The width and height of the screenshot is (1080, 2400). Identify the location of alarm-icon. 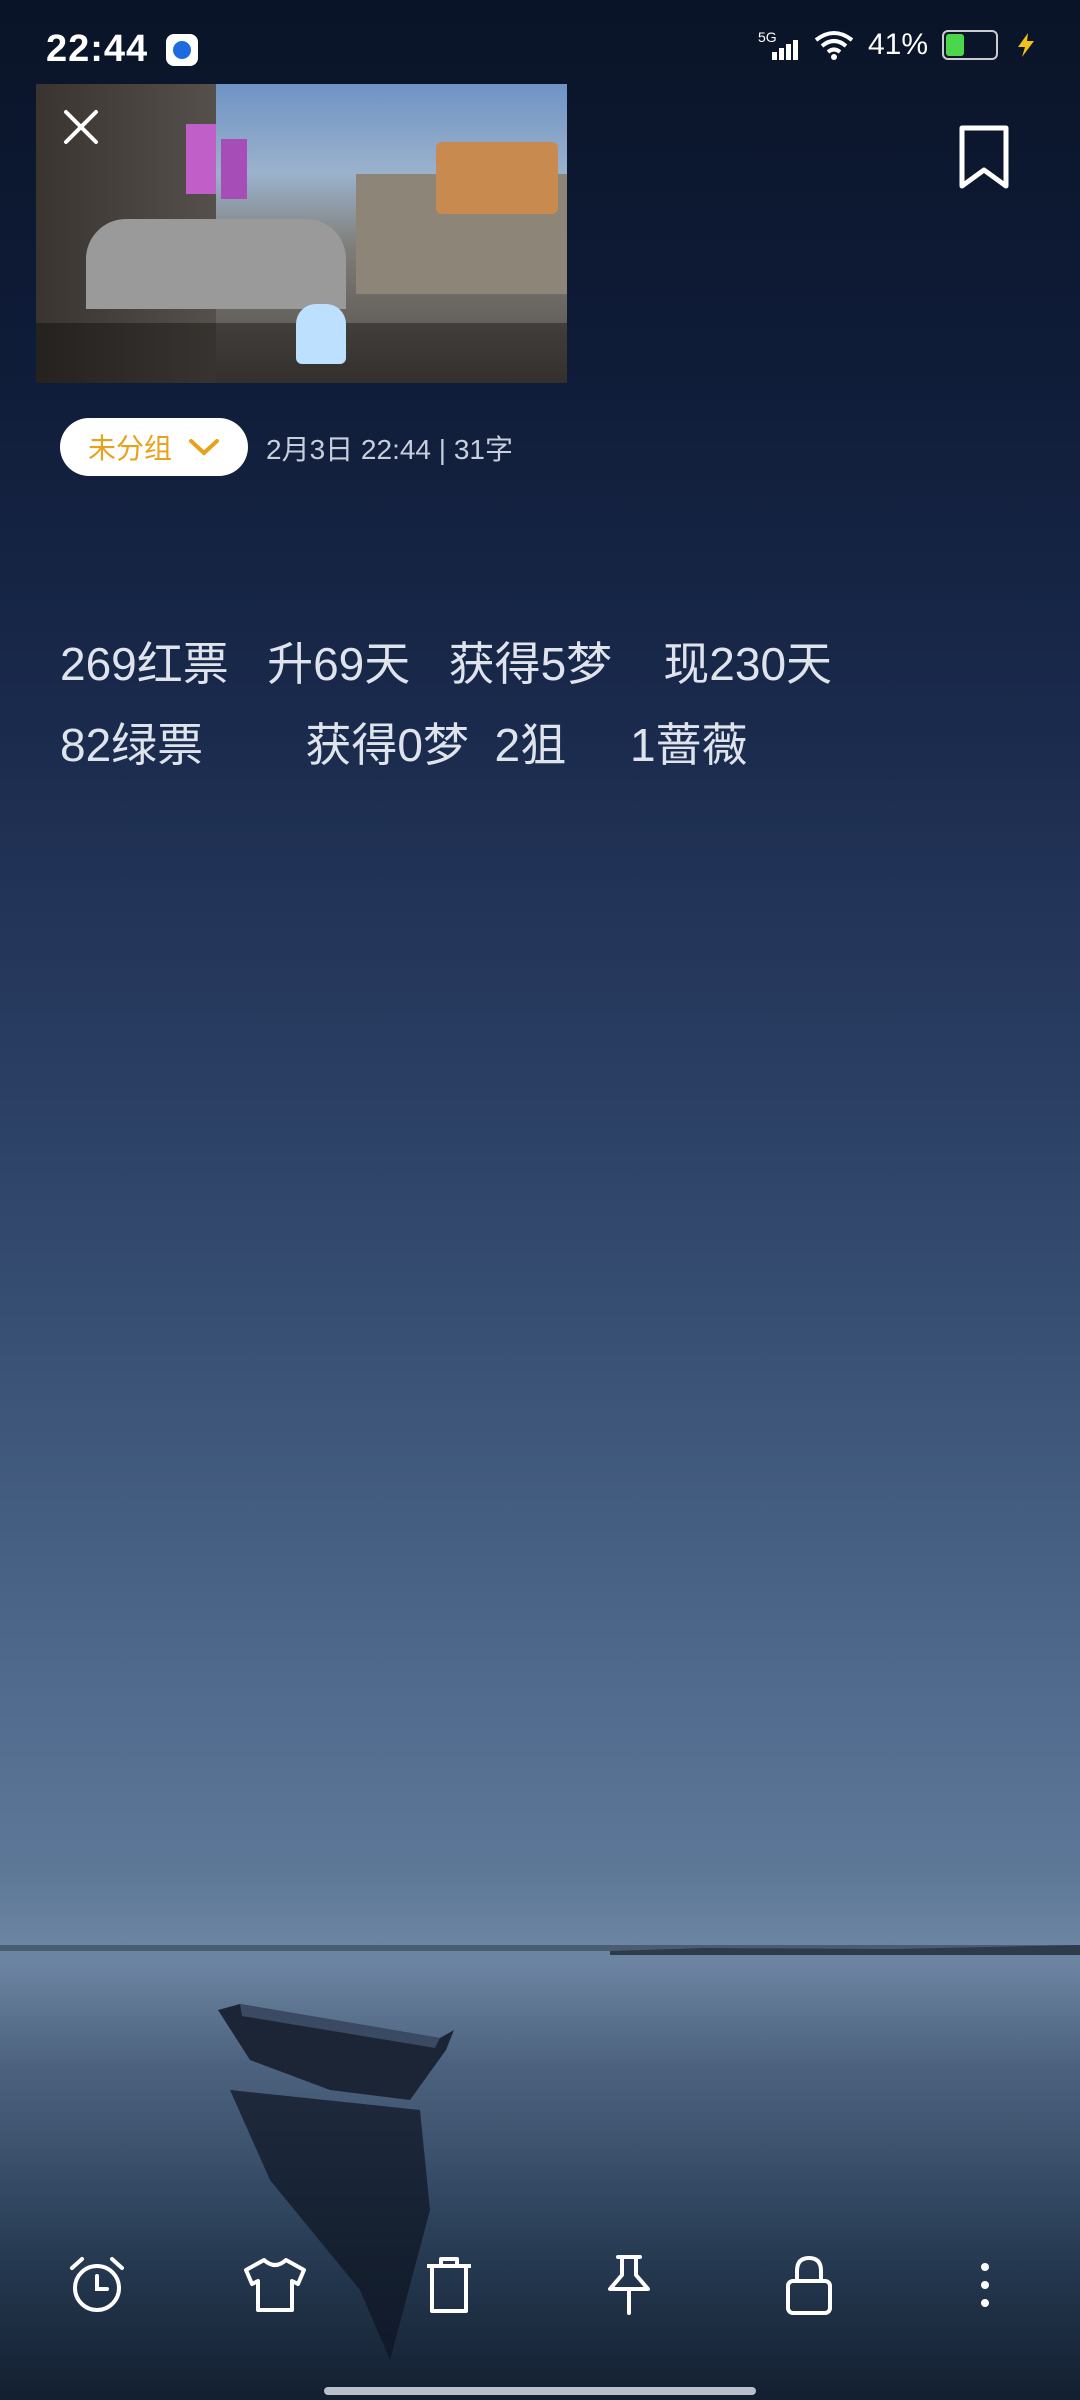
(97, 2284).